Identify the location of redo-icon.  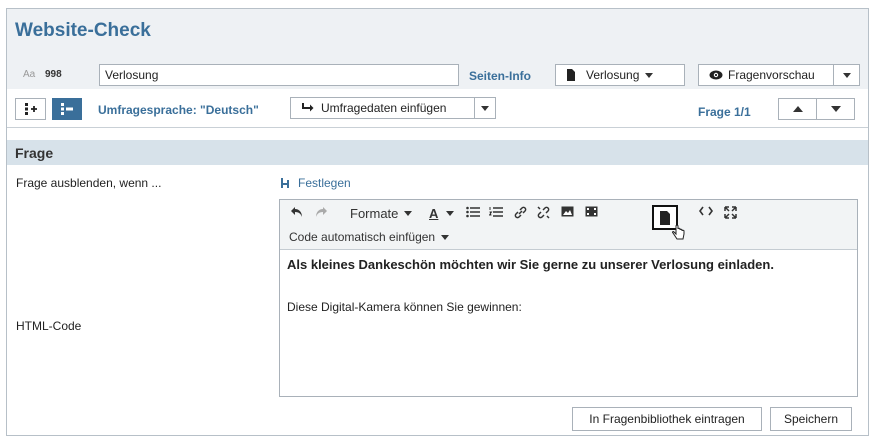
(321, 212).